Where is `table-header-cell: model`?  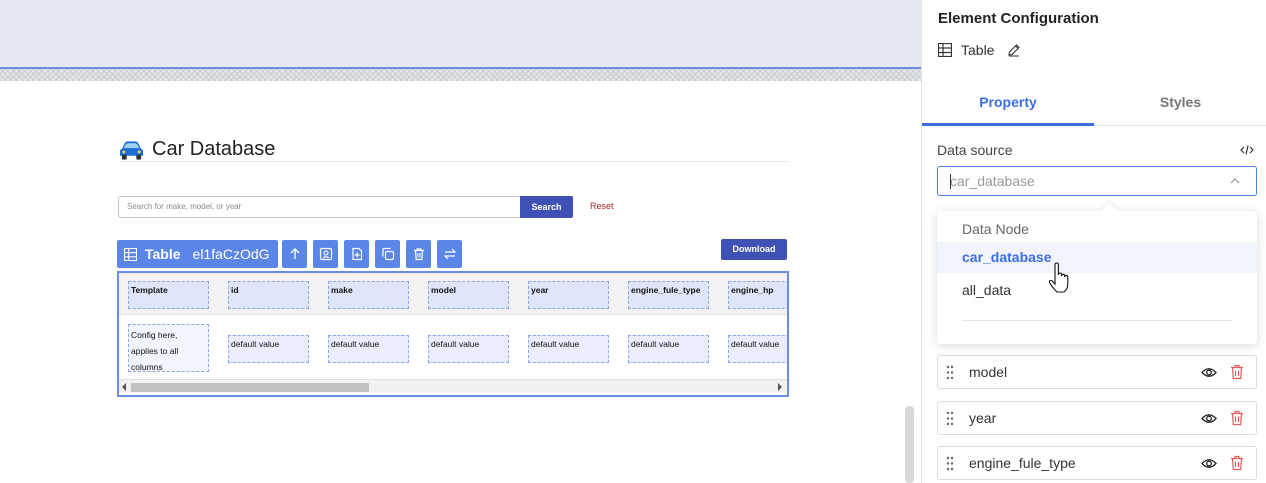 table-header-cell: model is located at coordinates (468, 295).